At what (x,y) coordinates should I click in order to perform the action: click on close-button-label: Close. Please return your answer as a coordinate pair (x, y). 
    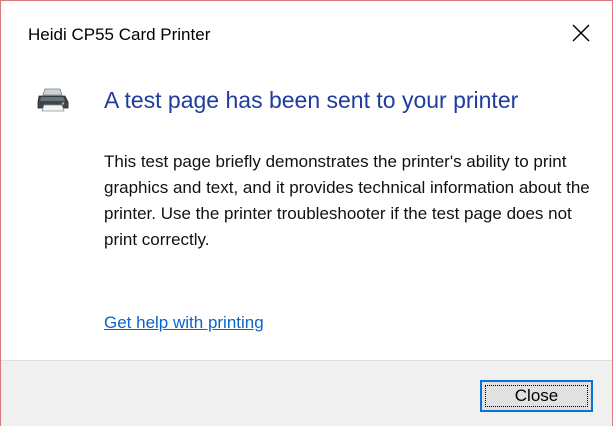
    Looking at the image, I should click on (536, 395).